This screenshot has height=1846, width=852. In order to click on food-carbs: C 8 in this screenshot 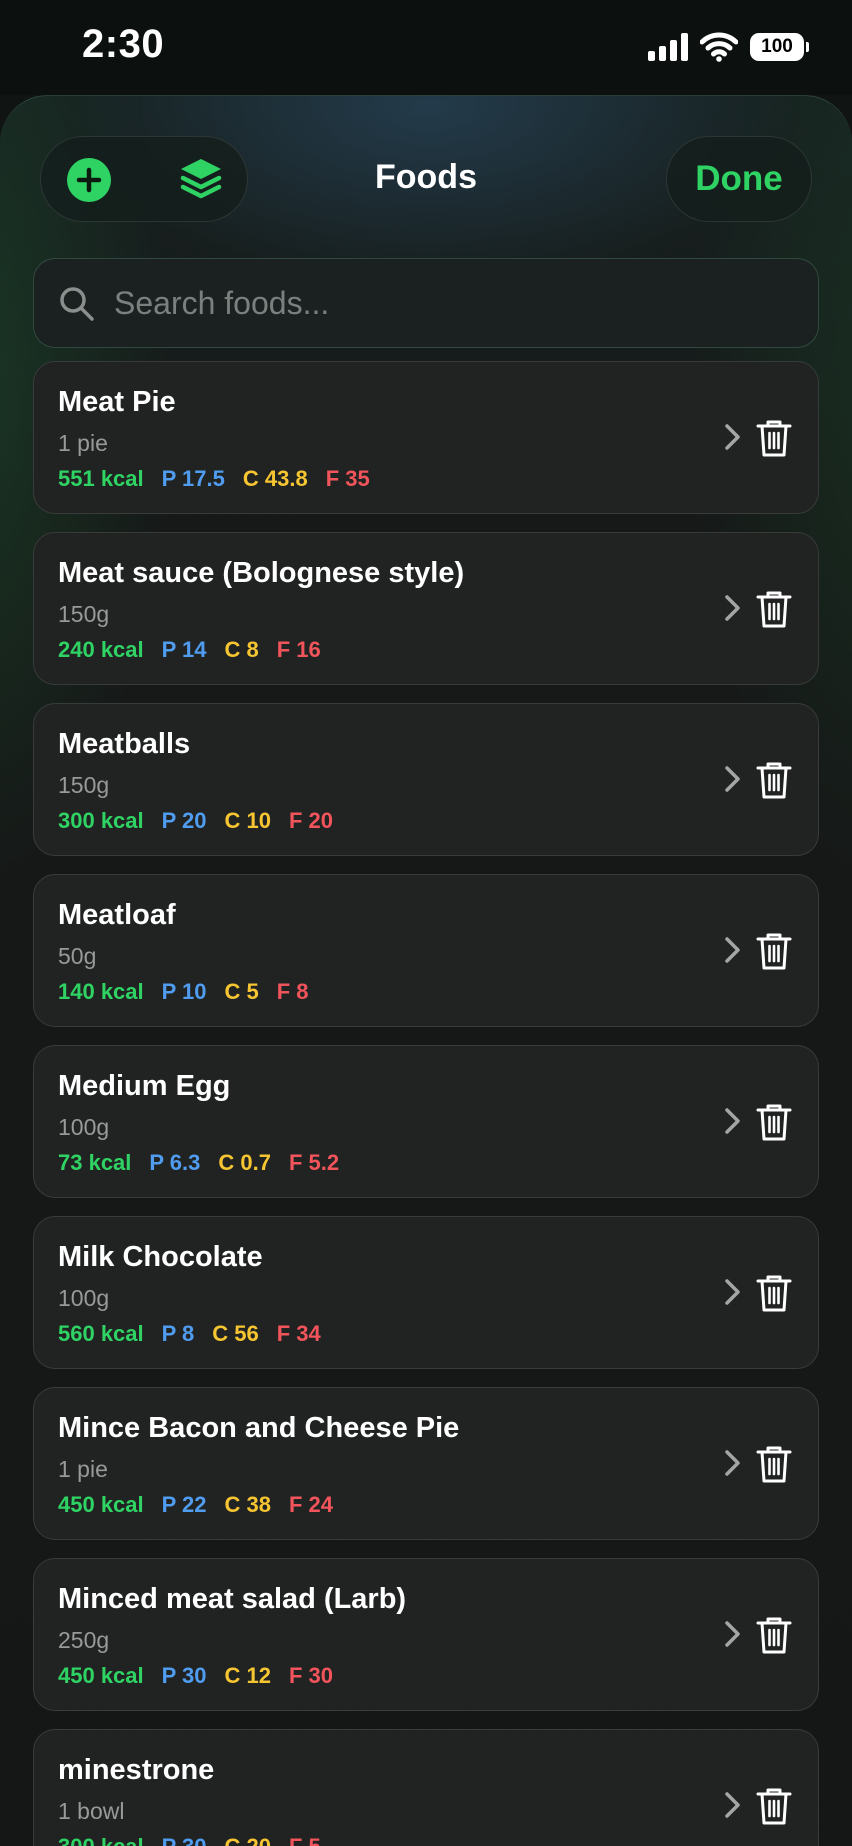, I will do `click(241, 649)`.